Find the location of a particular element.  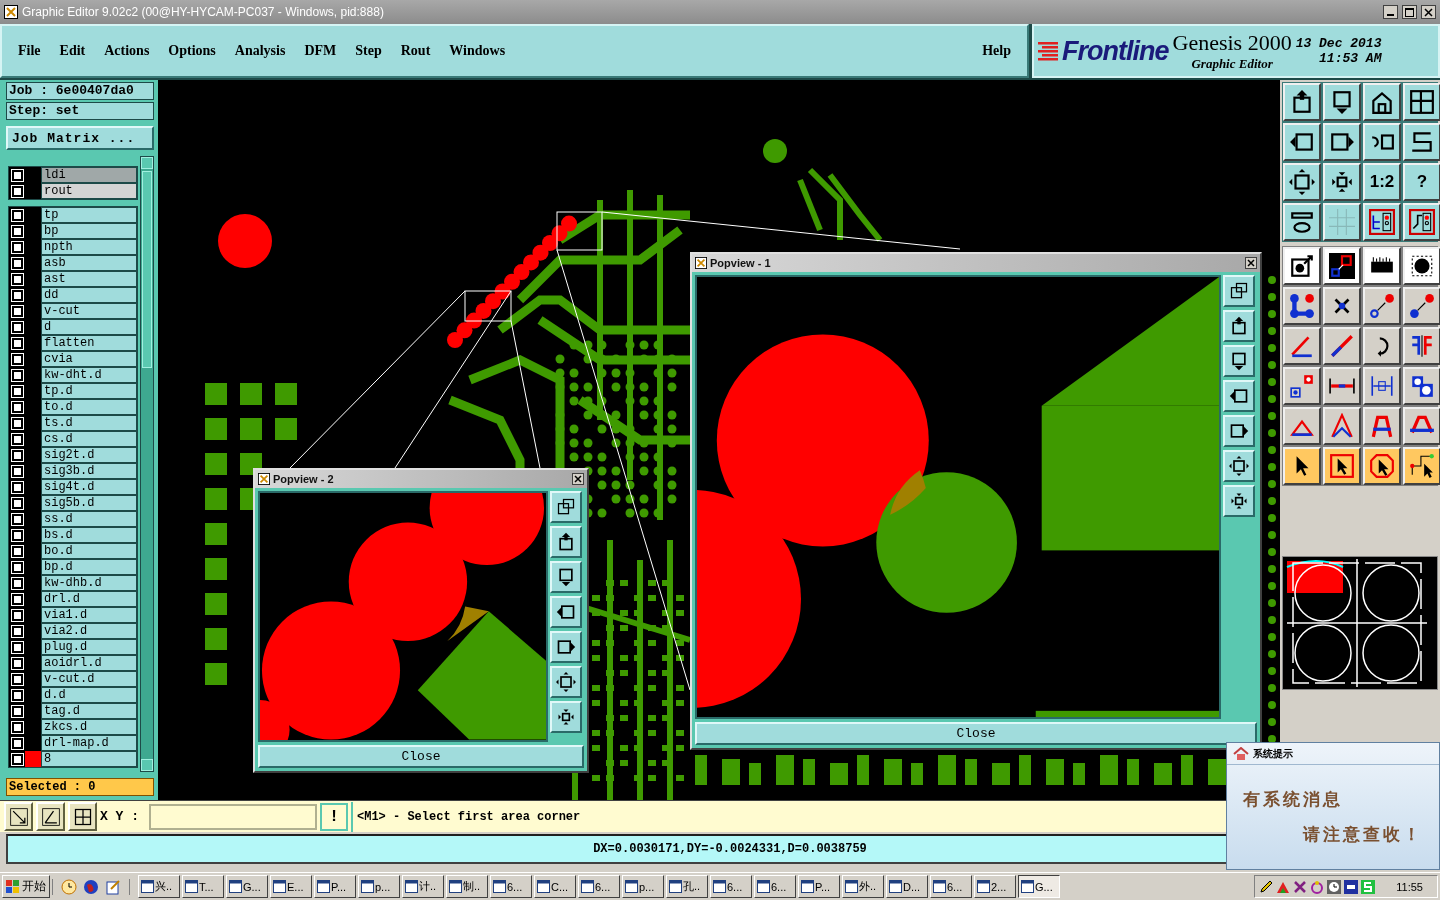

layer-name: tp is located at coordinates (89, 215).